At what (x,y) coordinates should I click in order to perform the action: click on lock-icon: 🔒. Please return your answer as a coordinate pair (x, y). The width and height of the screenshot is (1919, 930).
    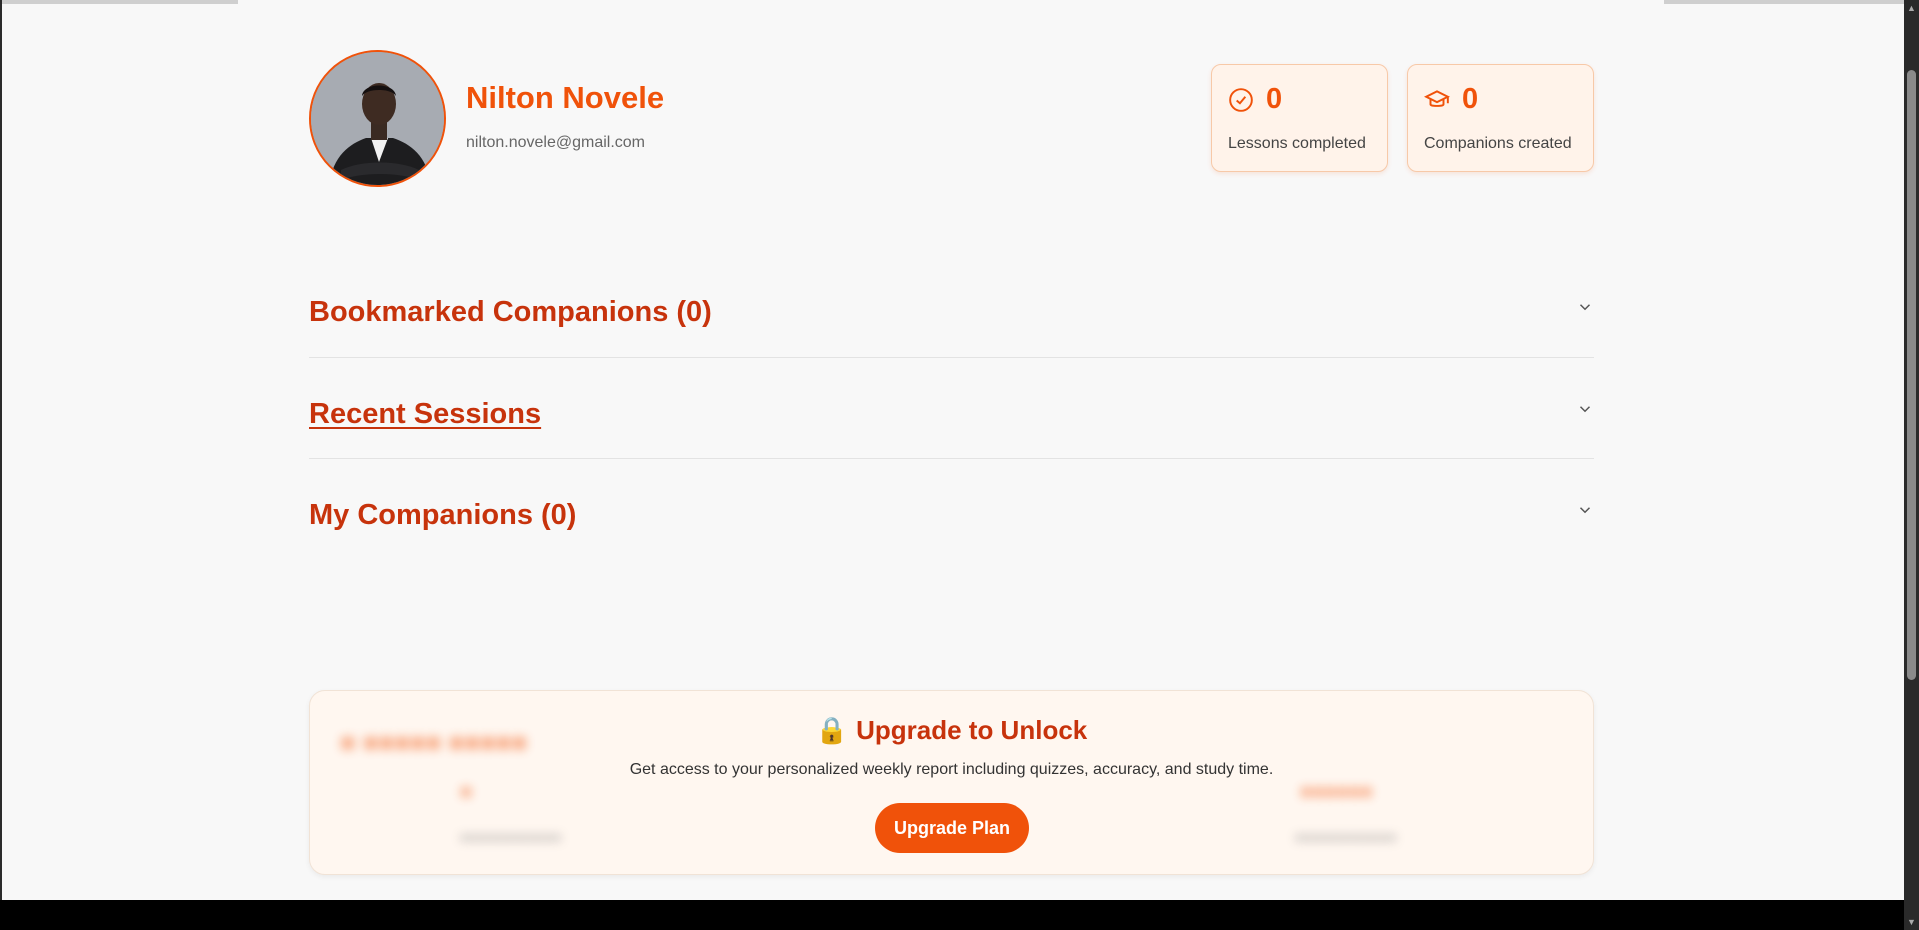
    Looking at the image, I should click on (832, 730).